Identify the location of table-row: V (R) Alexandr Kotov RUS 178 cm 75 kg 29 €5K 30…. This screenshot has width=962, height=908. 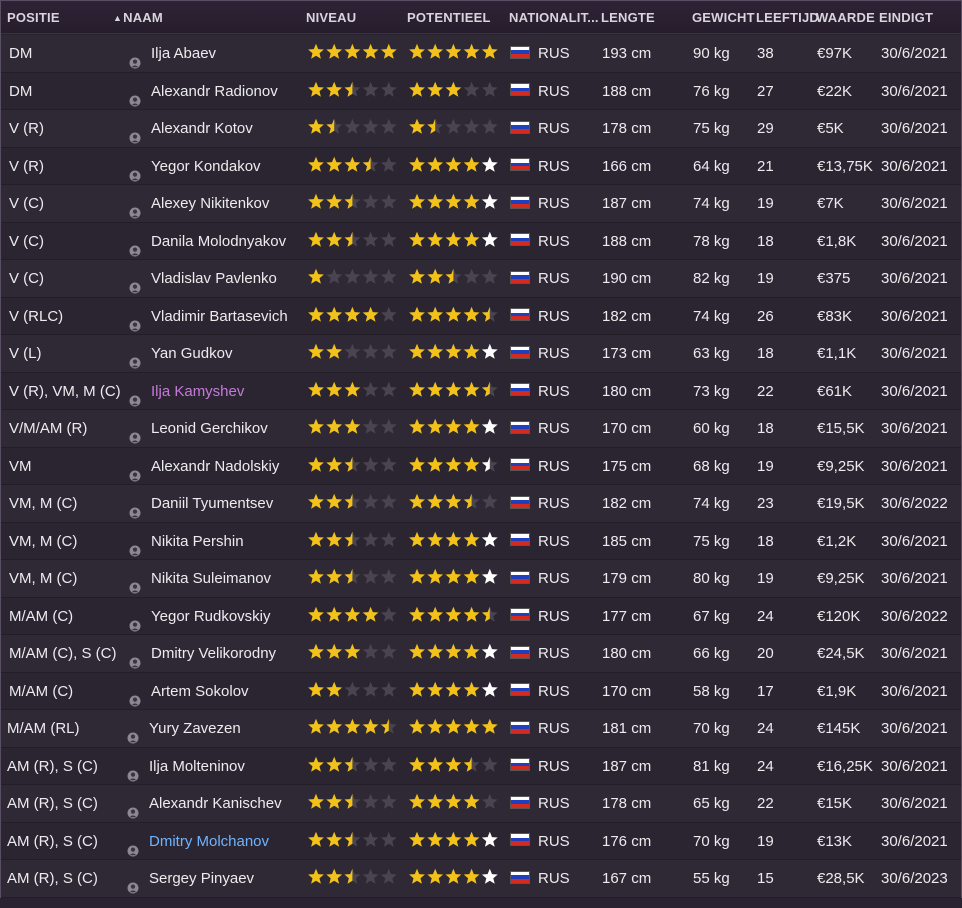
(481, 129).